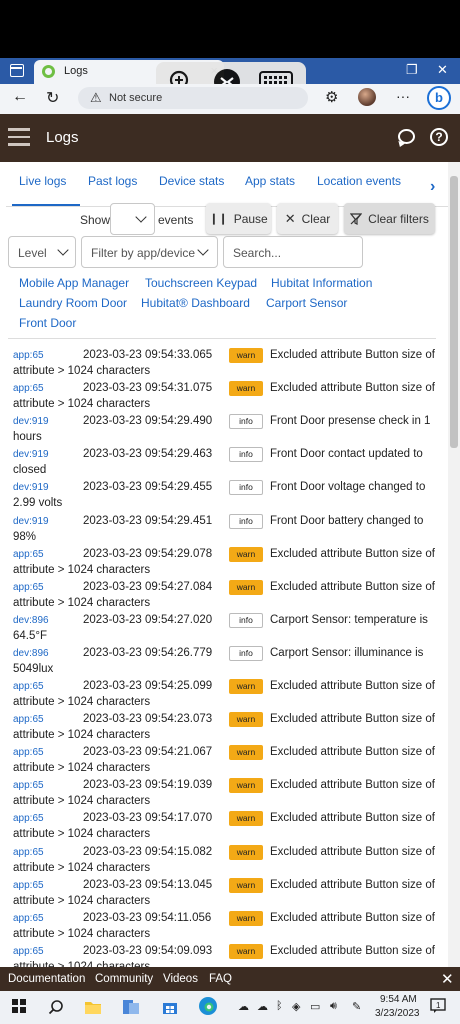  Describe the element at coordinates (262, 1006) in the screenshot. I see `cloud-icon: ☁` at that location.